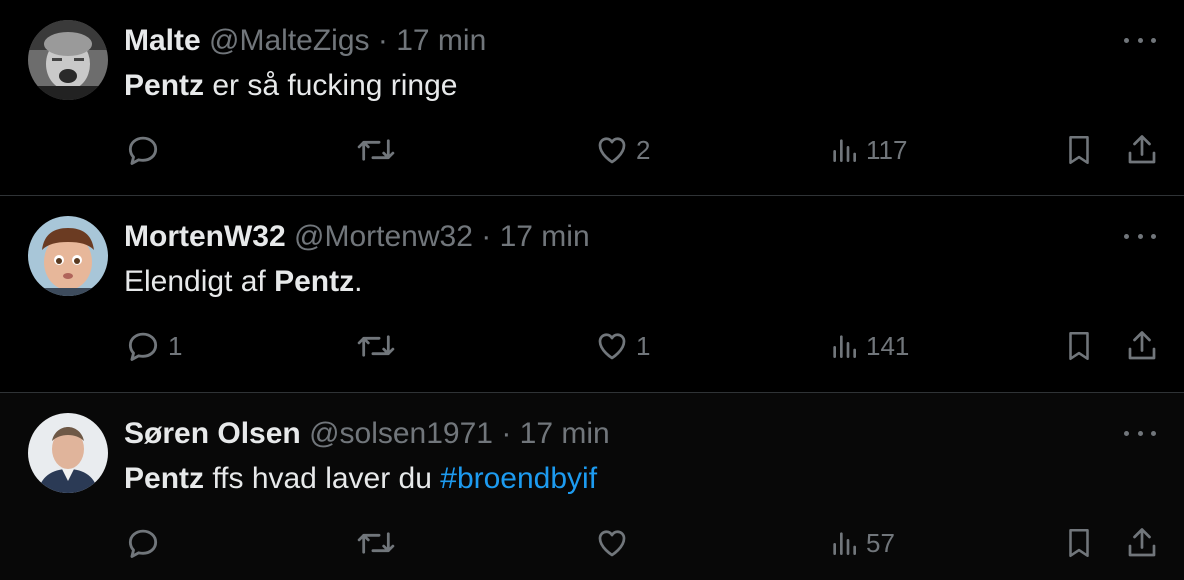 The image size is (1184, 580). Describe the element at coordinates (162, 40) in the screenshot. I see `author-name: Malte` at that location.